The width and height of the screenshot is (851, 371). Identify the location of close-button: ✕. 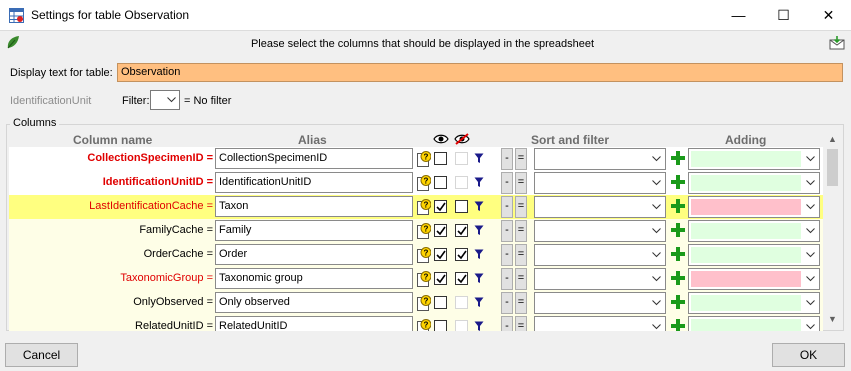
(828, 15).